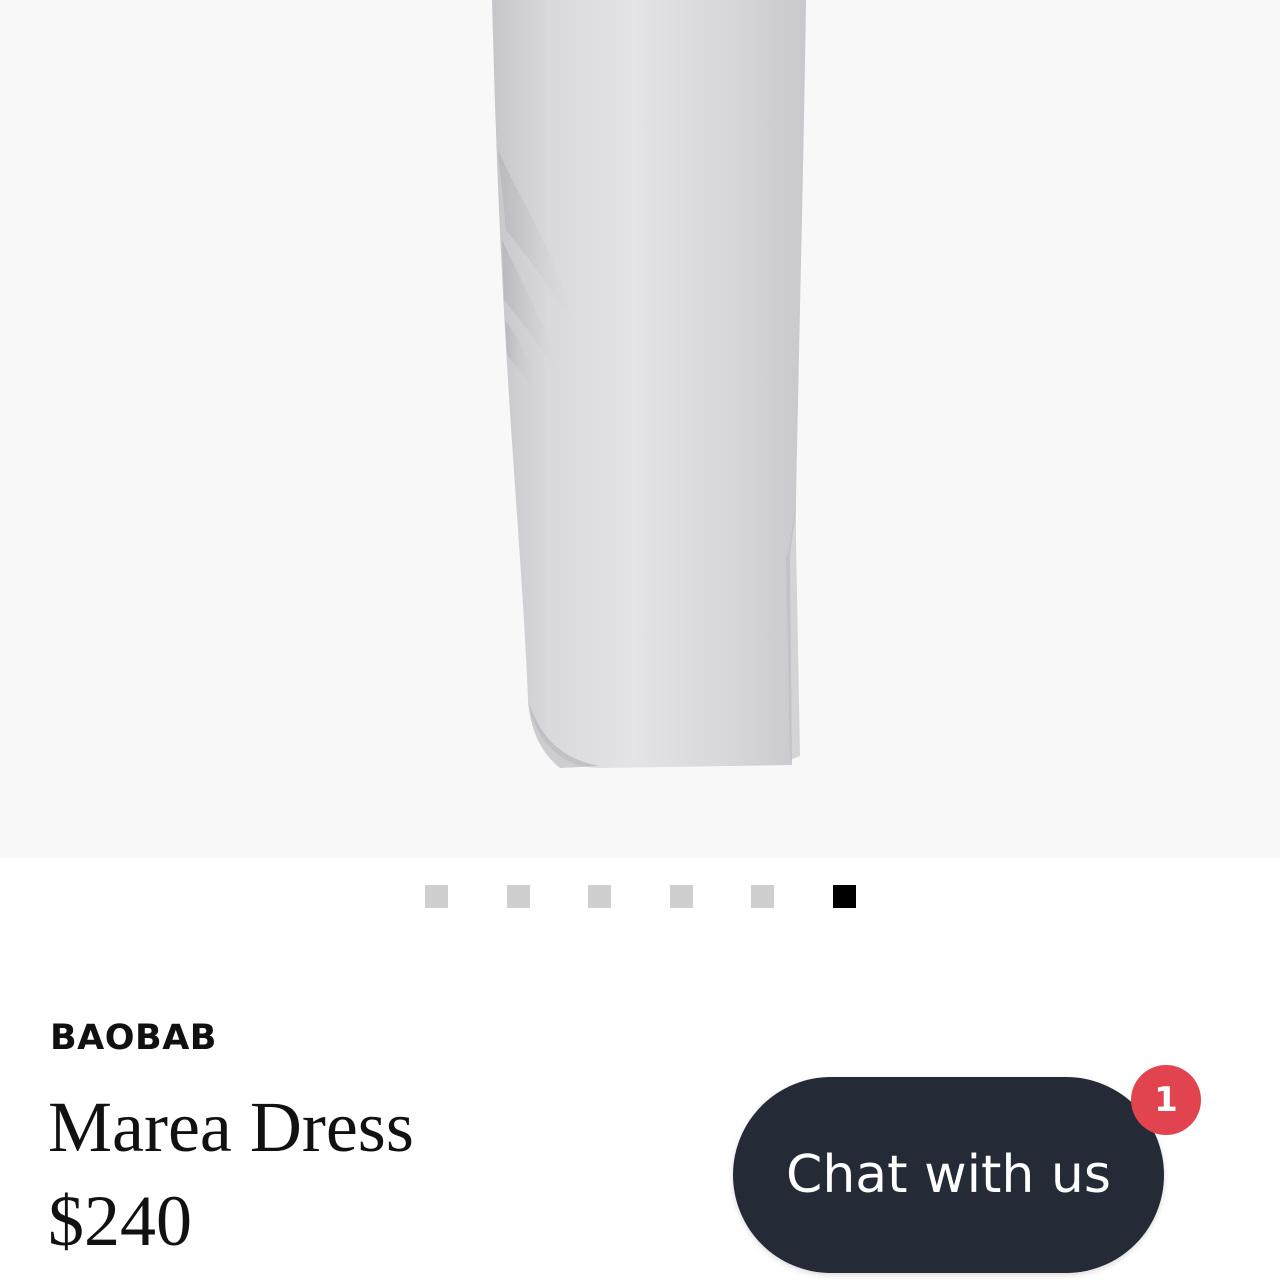  What do you see at coordinates (1166, 1100) in the screenshot?
I see `chat-notification-badge: 1` at bounding box center [1166, 1100].